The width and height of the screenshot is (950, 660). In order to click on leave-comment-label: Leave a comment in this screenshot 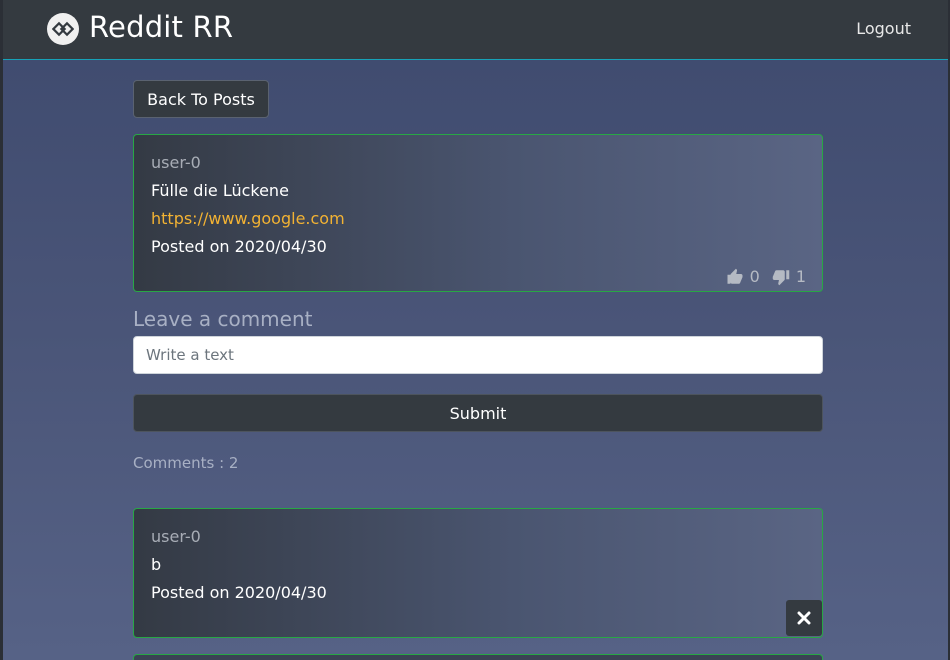, I will do `click(223, 319)`.